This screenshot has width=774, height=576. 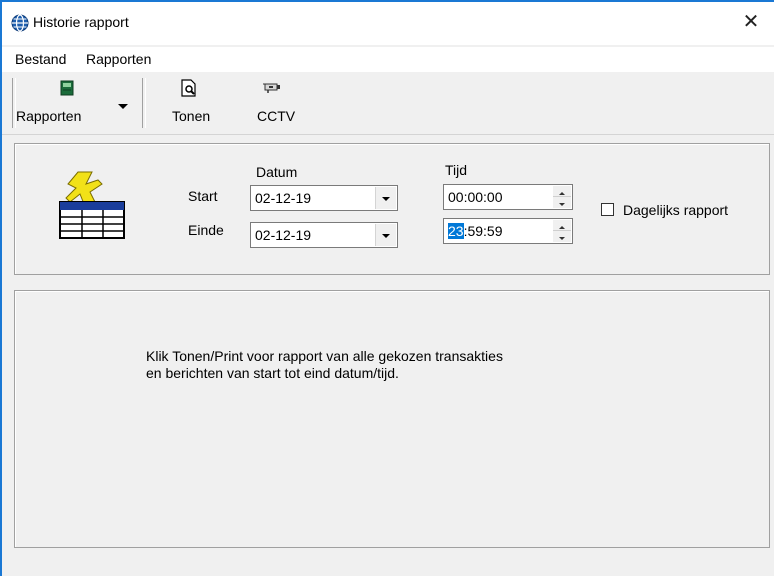 What do you see at coordinates (40, 59) in the screenshot?
I see `menu-bestand: Bestand` at bounding box center [40, 59].